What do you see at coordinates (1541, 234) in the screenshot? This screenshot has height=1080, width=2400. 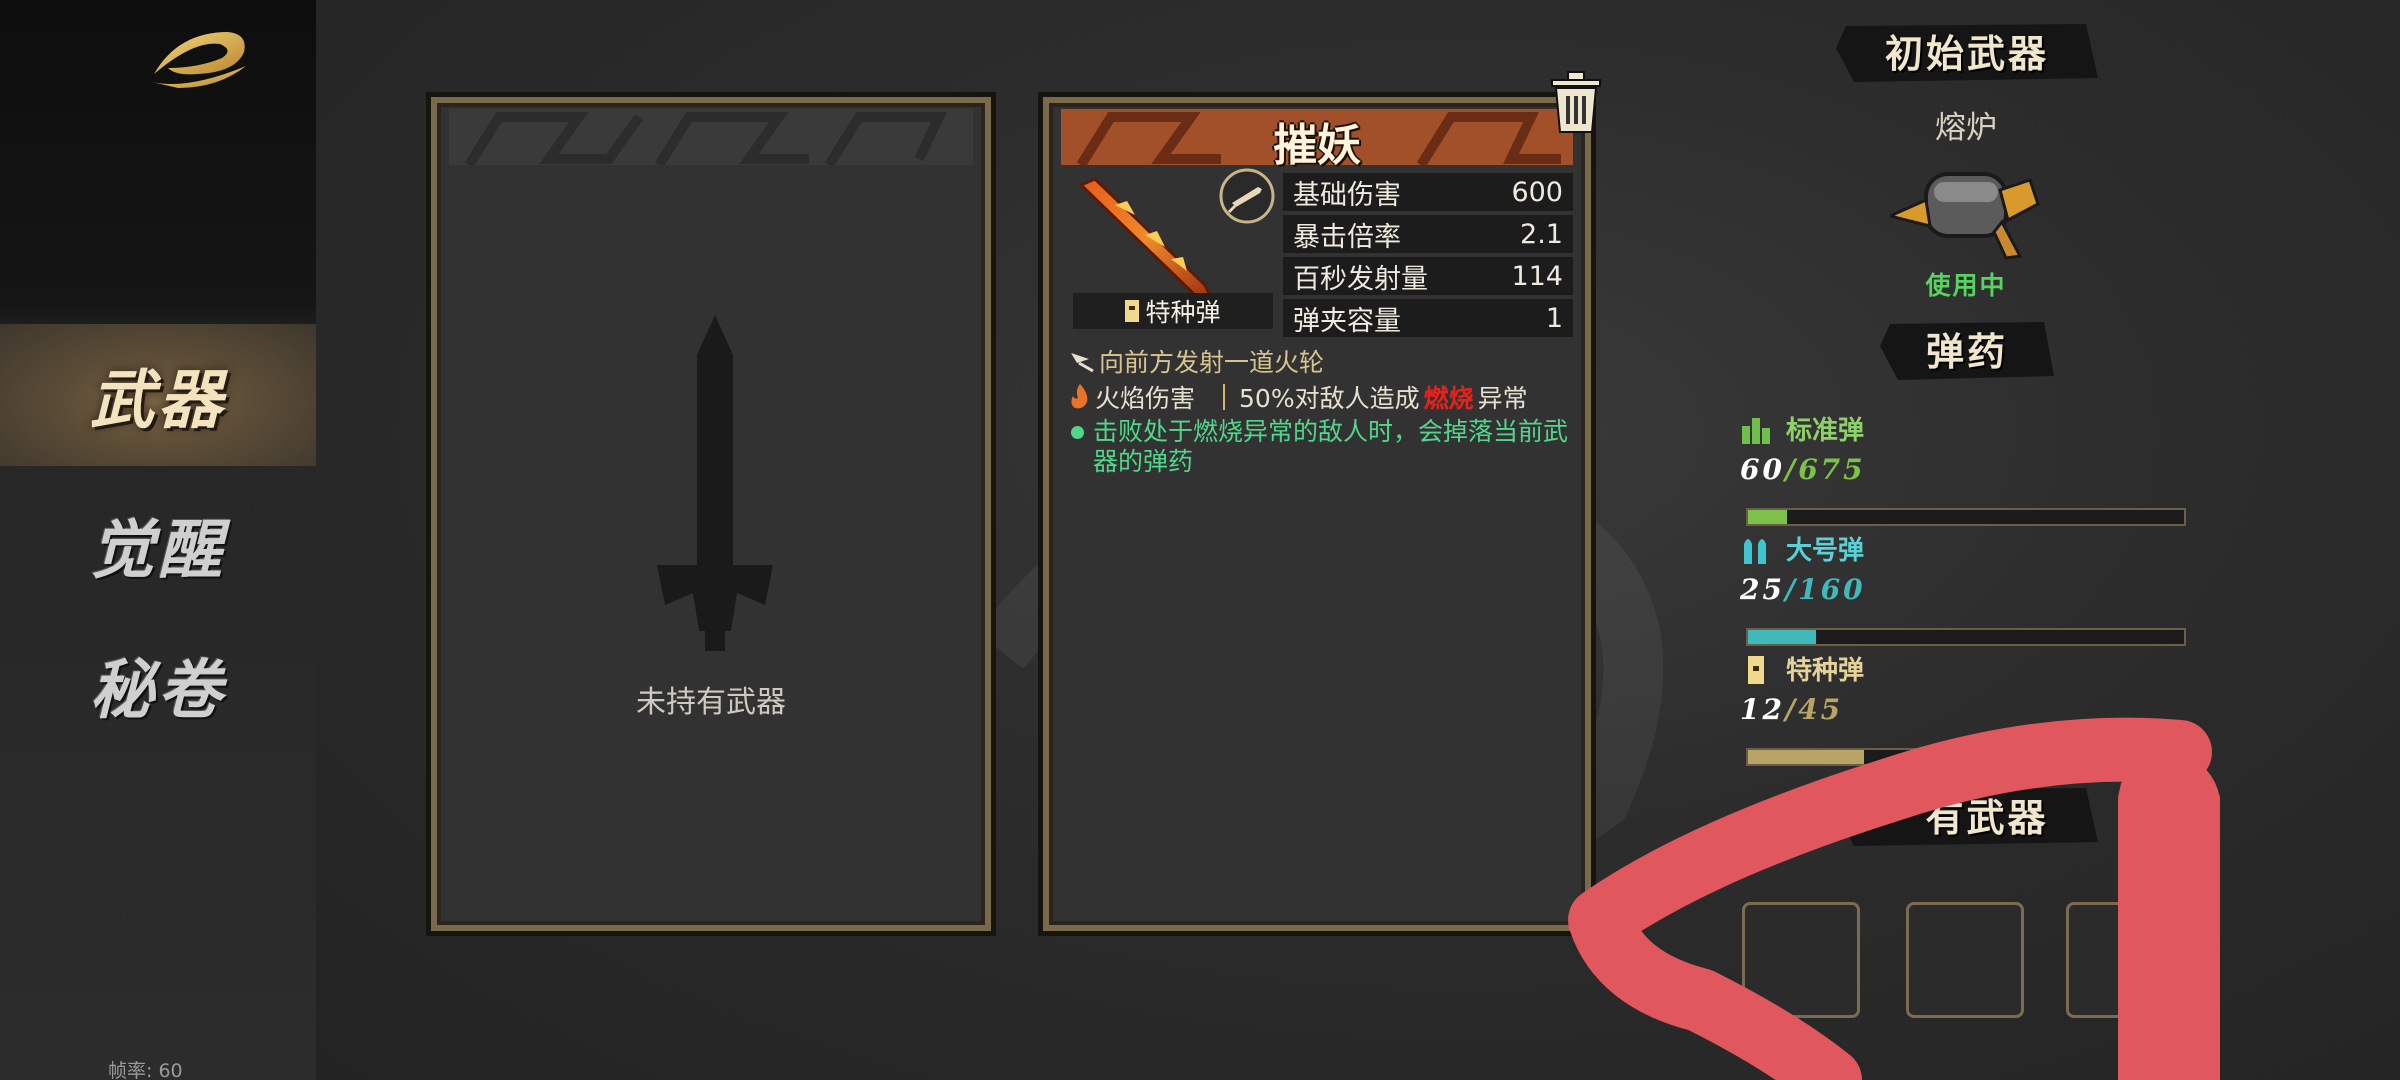 I see `stat-value: 2.1` at bounding box center [1541, 234].